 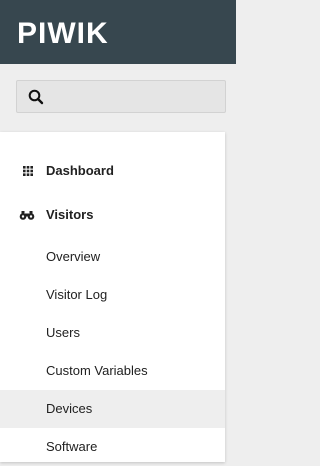 I want to click on menu-category-visitors: Visitors, so click(x=112, y=215).